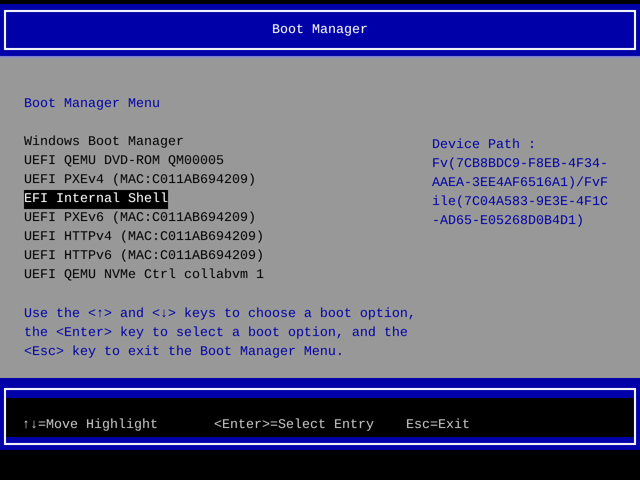 The width and height of the screenshot is (640, 480). Describe the element at coordinates (124, 161) in the screenshot. I see `boot-option: UEFI QEMU DVD-ROM QM00005` at that location.